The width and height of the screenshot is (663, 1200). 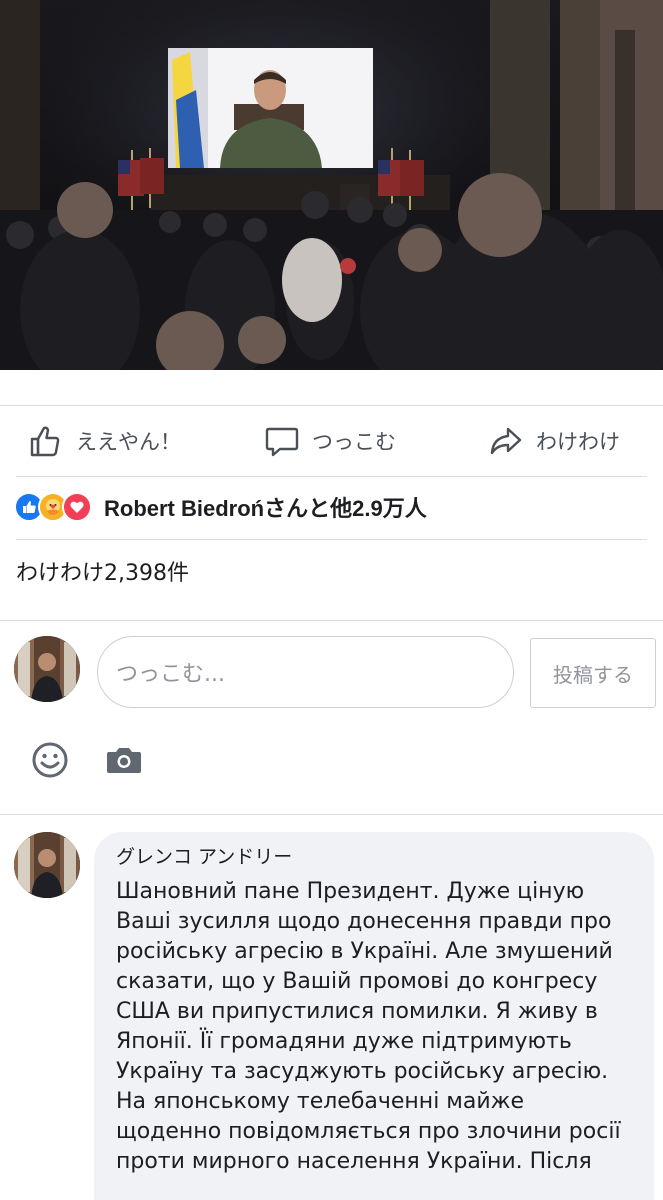 I want to click on camera-icon, so click(x=124, y=762).